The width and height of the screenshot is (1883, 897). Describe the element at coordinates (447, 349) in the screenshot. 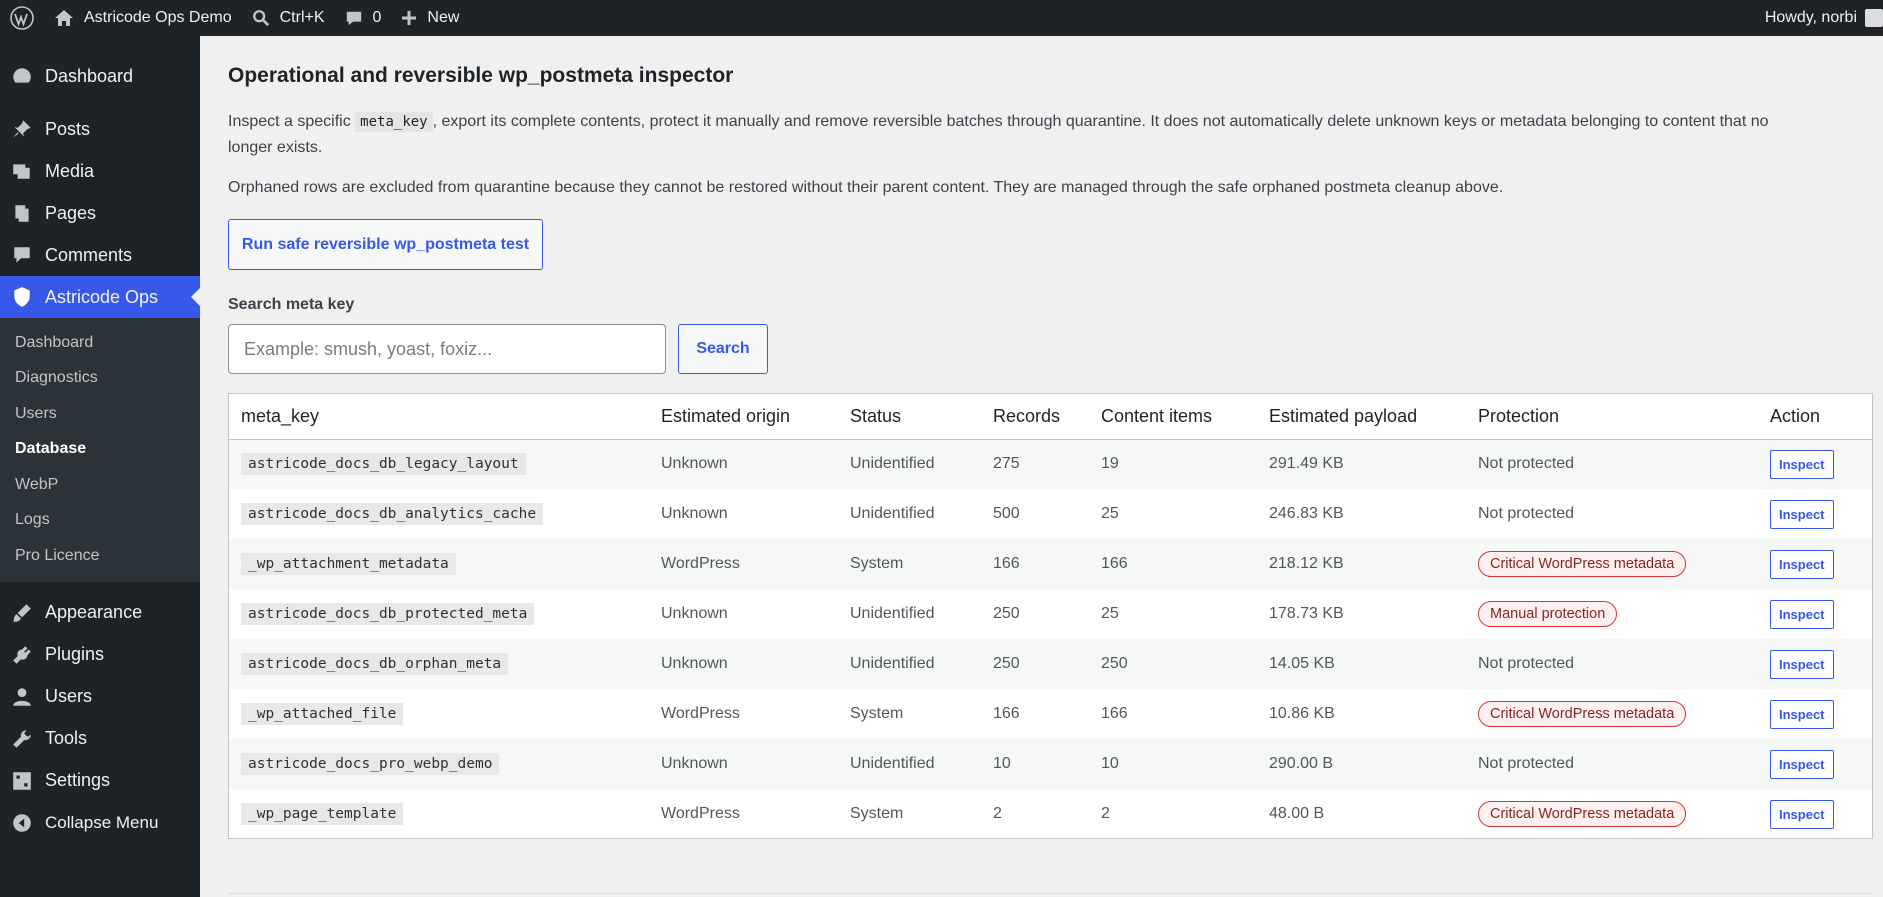

I see `meta-key-search-input` at that location.